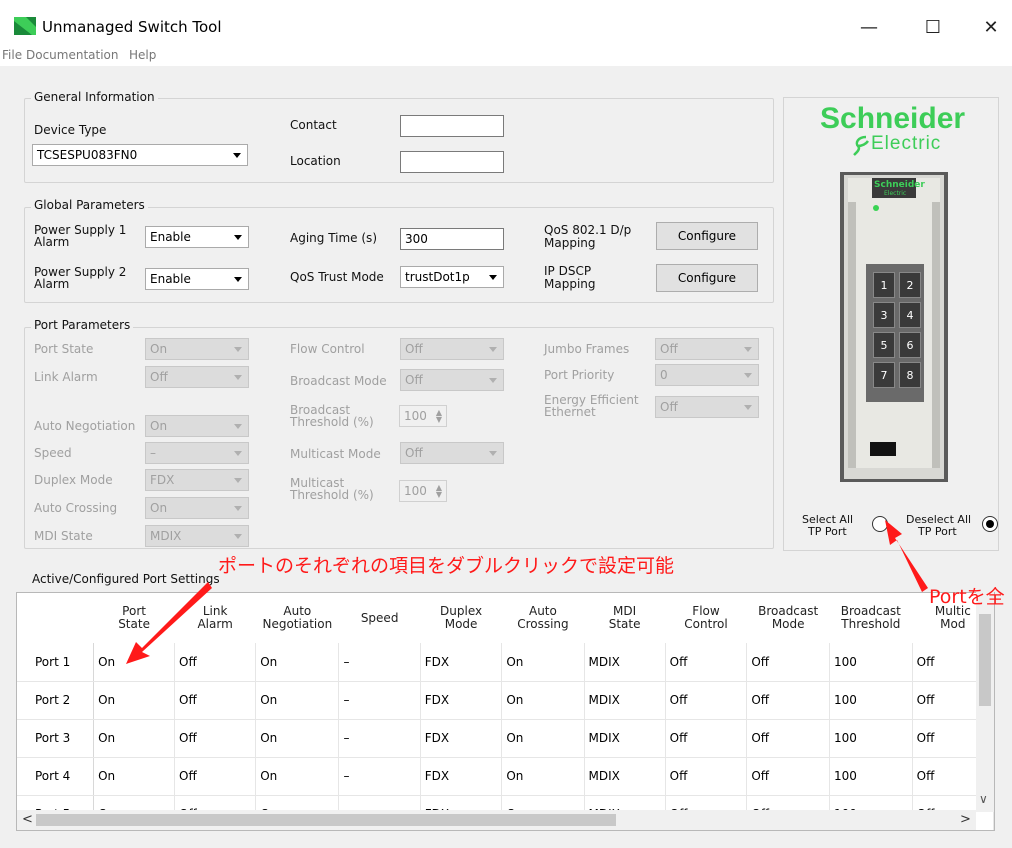 Image resolution: width=1012 pixels, height=848 pixels. I want to click on header-line: Threshold, so click(871, 624).